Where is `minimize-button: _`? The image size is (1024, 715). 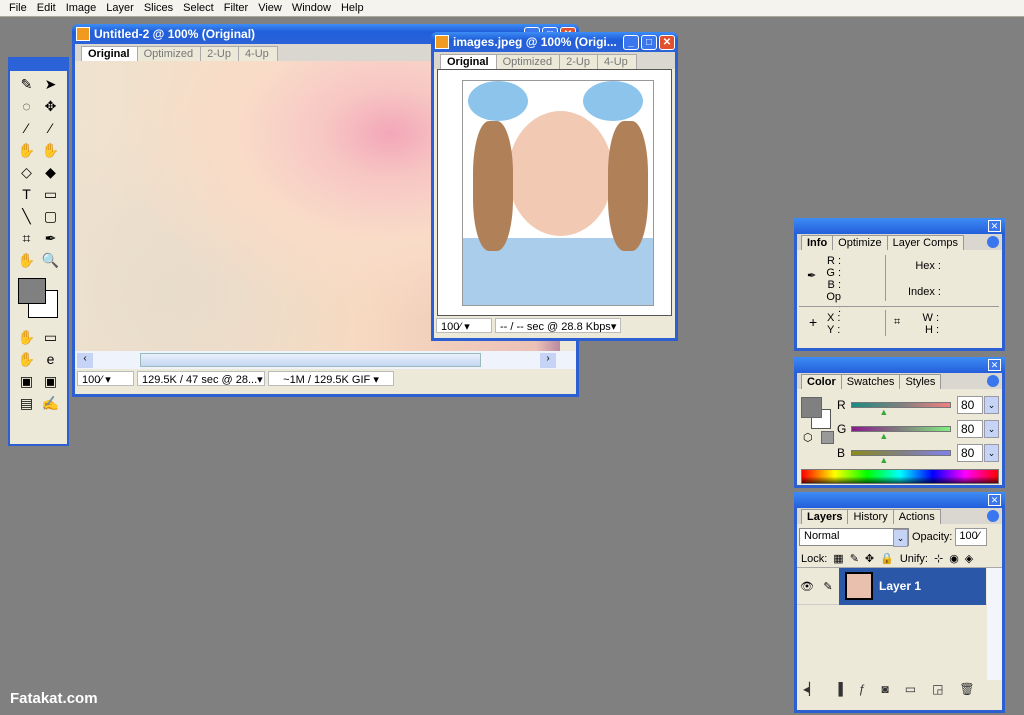 minimize-button: _ is located at coordinates (631, 42).